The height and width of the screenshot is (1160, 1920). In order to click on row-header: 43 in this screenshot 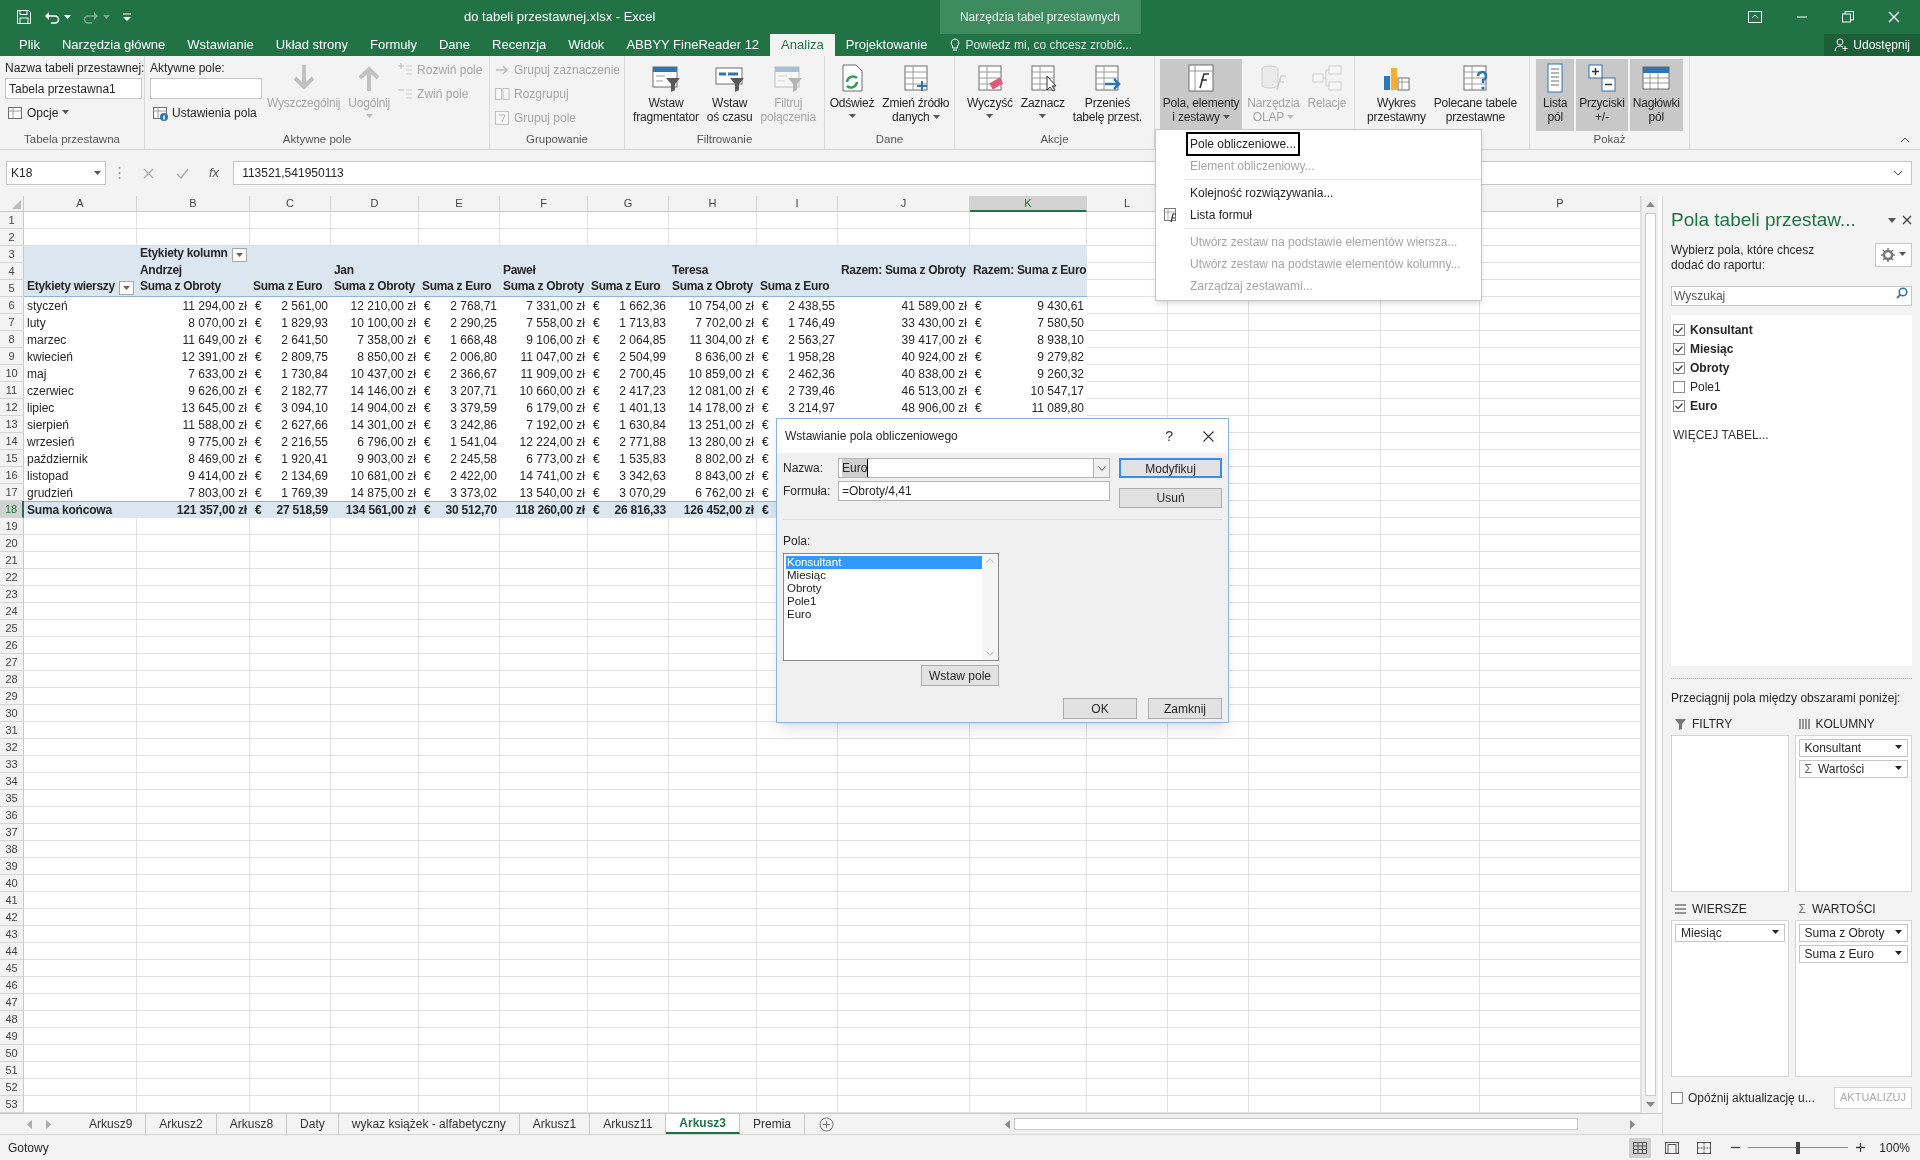, I will do `click(12, 934)`.